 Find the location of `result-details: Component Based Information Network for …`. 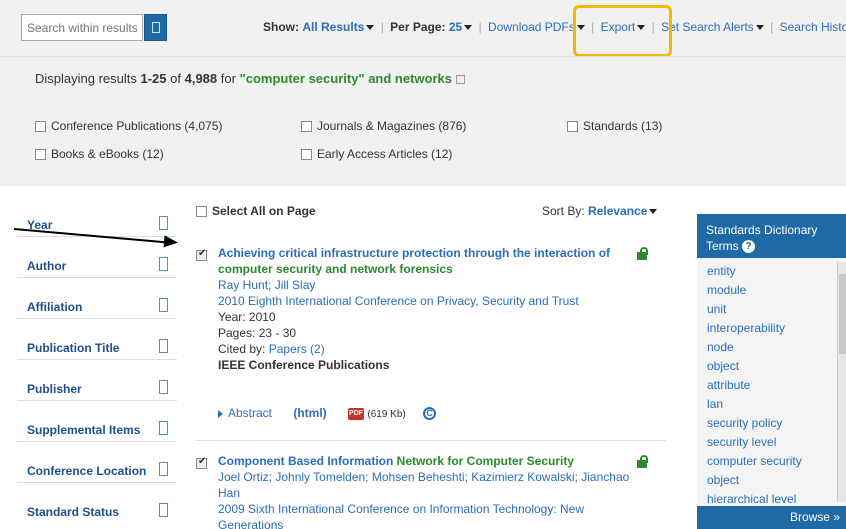

result-details: Component Based Information Network for … is located at coordinates (428, 491).